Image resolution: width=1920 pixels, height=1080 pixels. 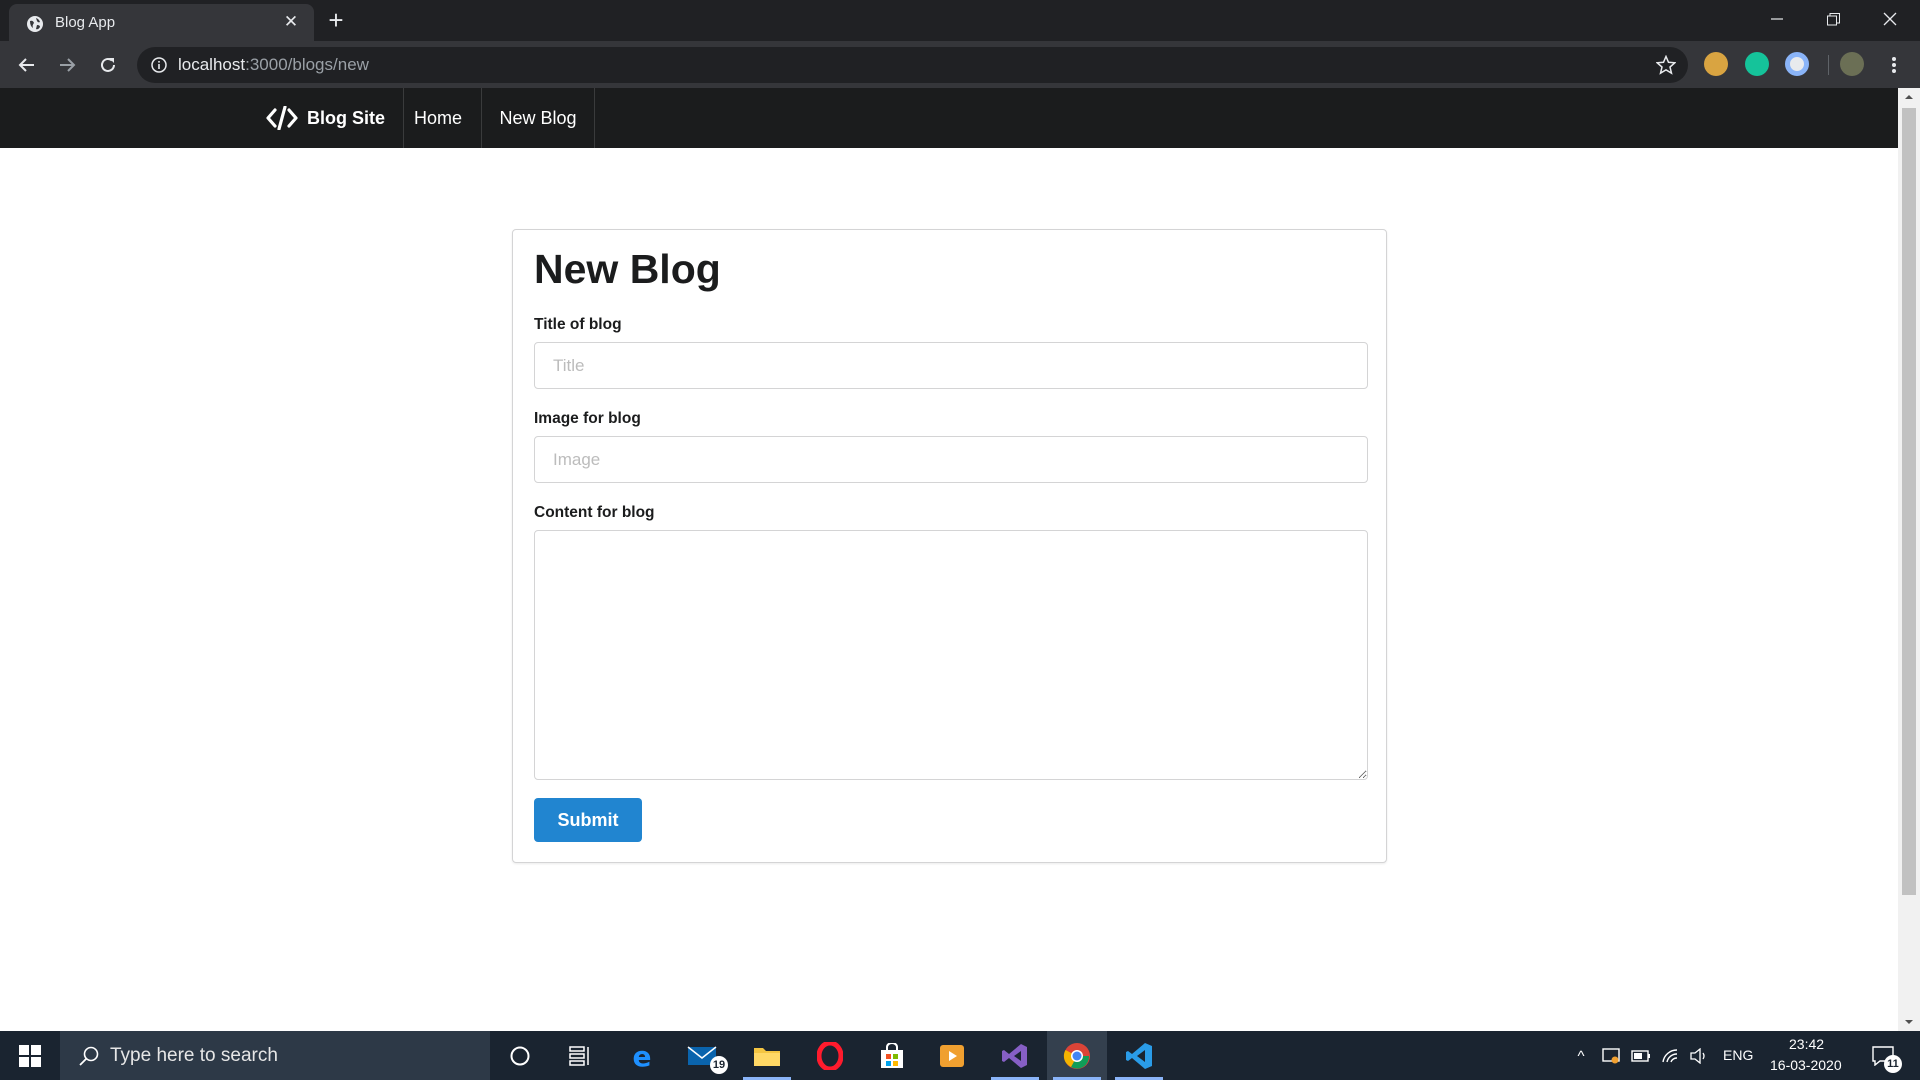 I want to click on battery-icon, so click(x=1641, y=1056).